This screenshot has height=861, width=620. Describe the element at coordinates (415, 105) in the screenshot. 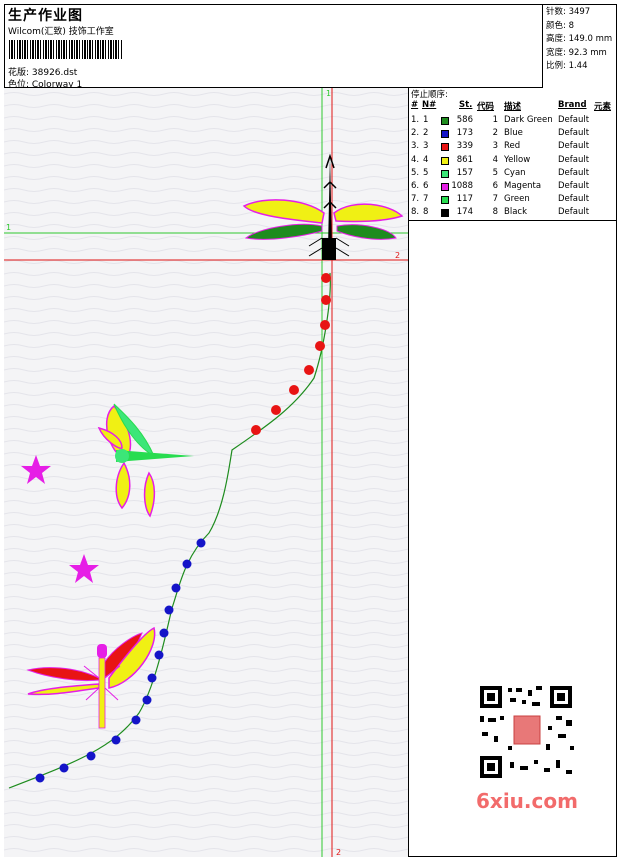

I see `col-header-num: #` at that location.